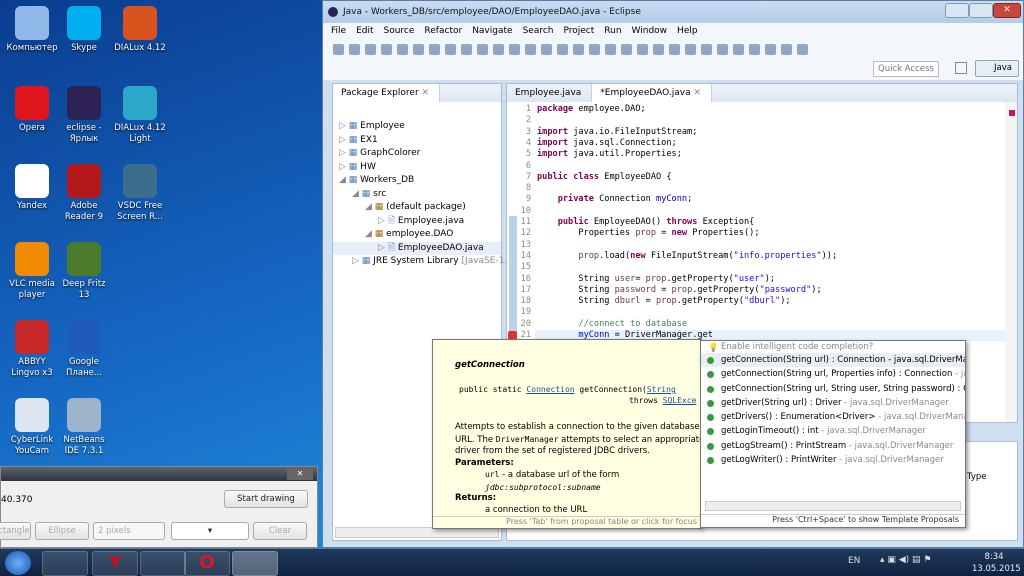 The image size is (1024, 576). What do you see at coordinates (417, 222) in the screenshot?
I see `tree-item: ▷ 🗎 Employee.java` at bounding box center [417, 222].